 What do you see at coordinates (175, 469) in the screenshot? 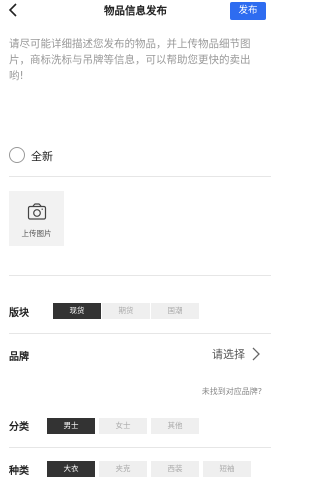
I see `type-option-suit: 西装` at bounding box center [175, 469].